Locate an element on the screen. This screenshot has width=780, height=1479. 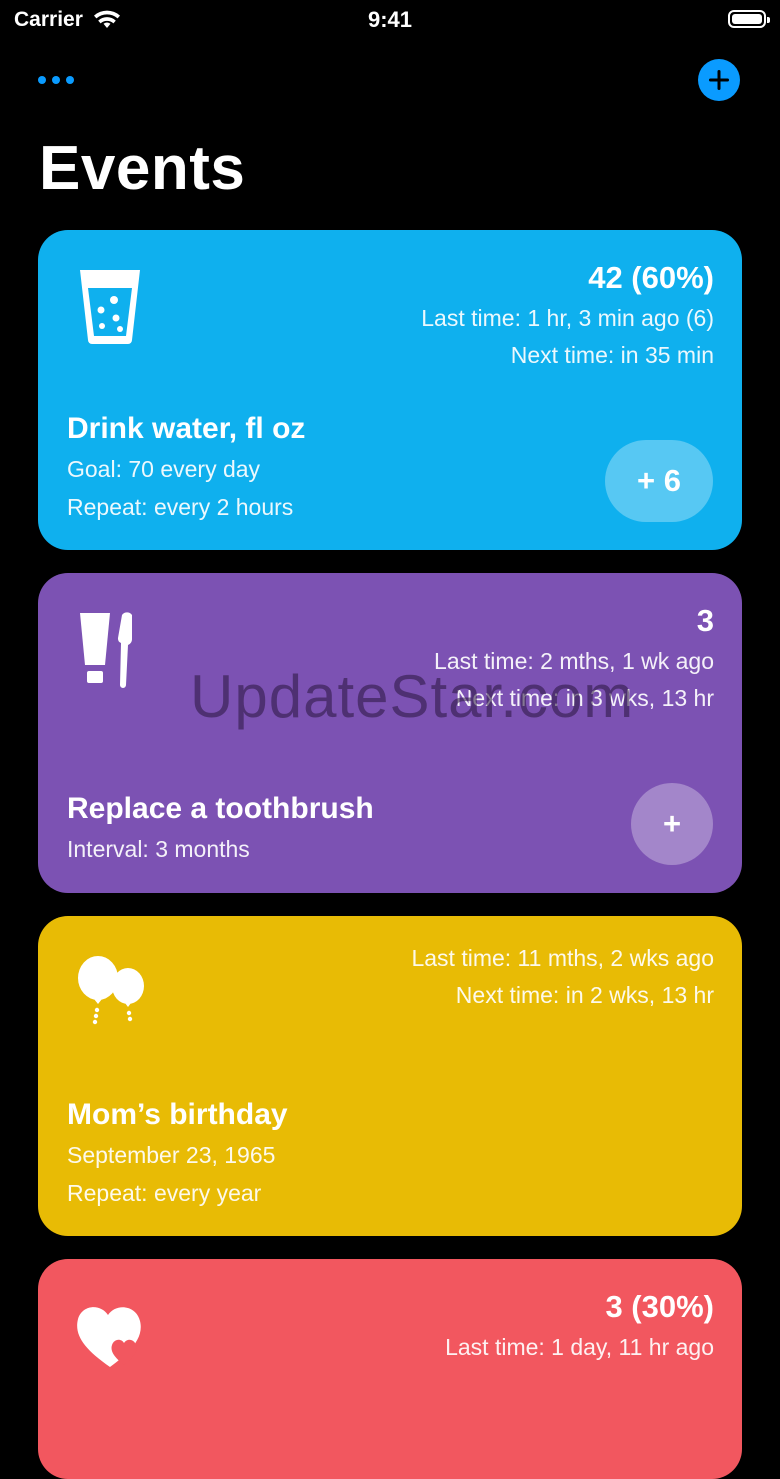
event-card-hearts: 3 (30%) Last time: 1 day, 11 hr ago is located at coordinates (390, 1369).